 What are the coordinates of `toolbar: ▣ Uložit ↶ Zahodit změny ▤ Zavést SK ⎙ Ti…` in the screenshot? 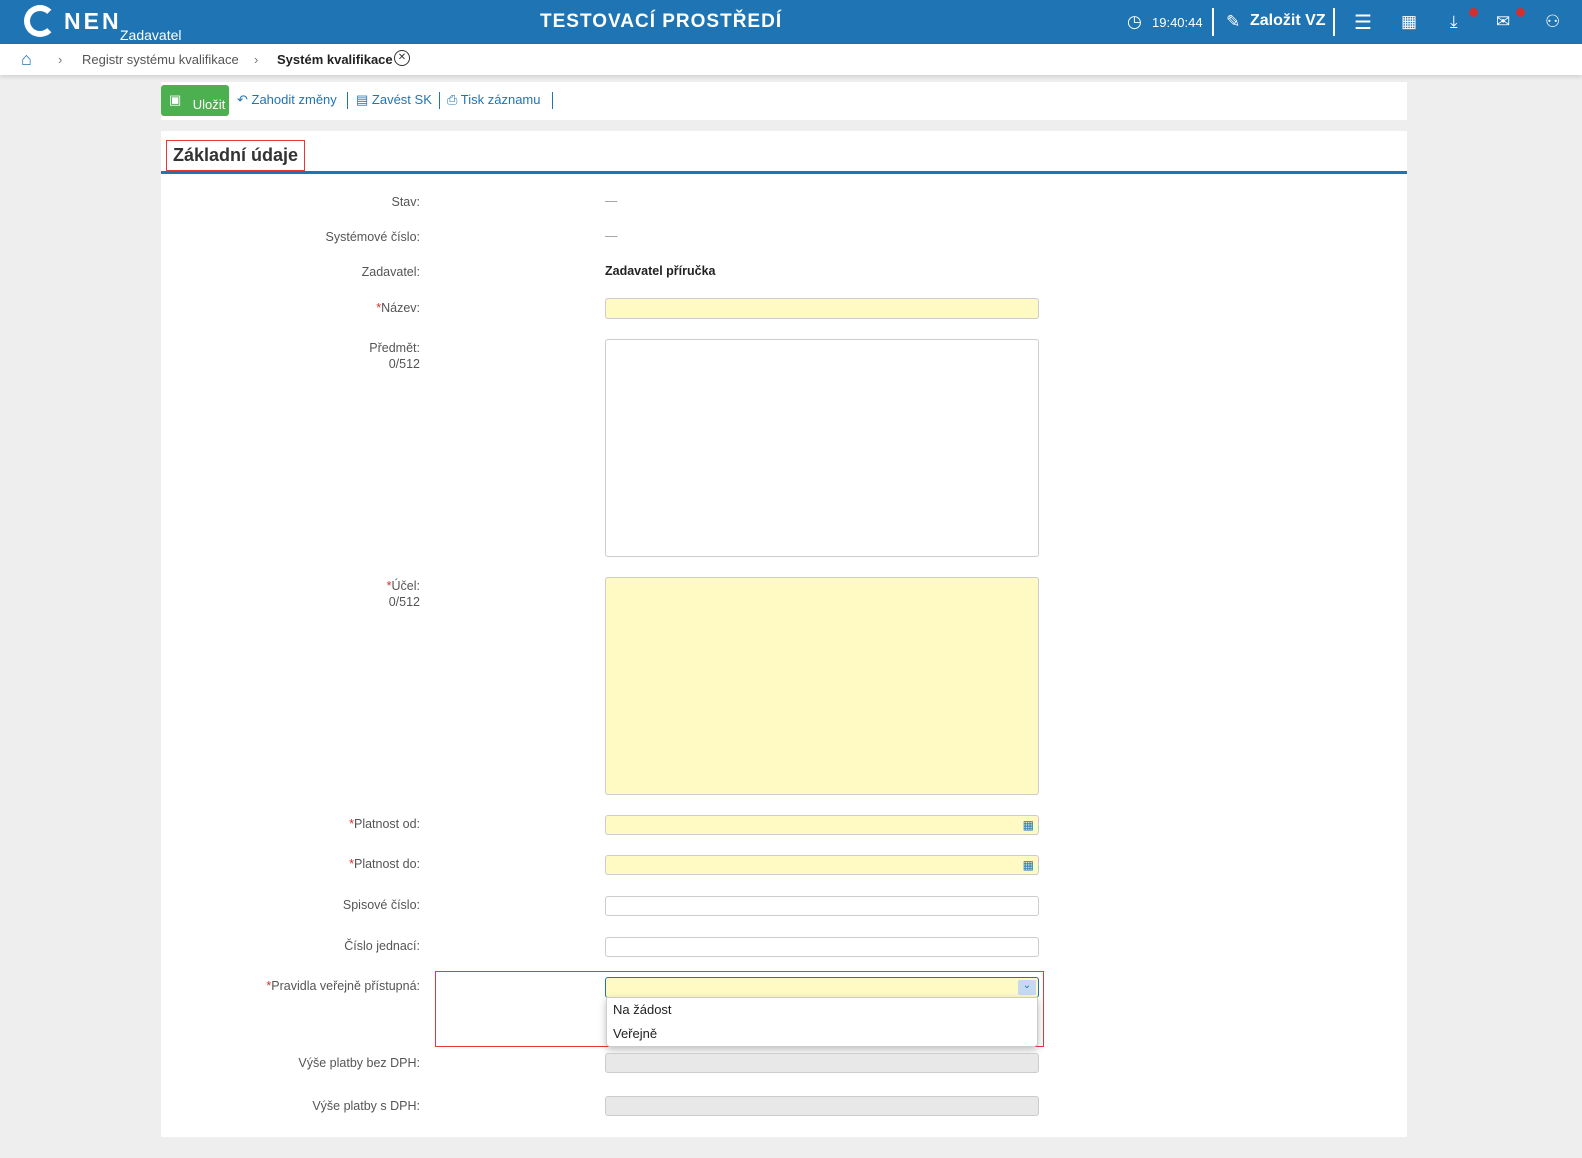 It's located at (784, 101).